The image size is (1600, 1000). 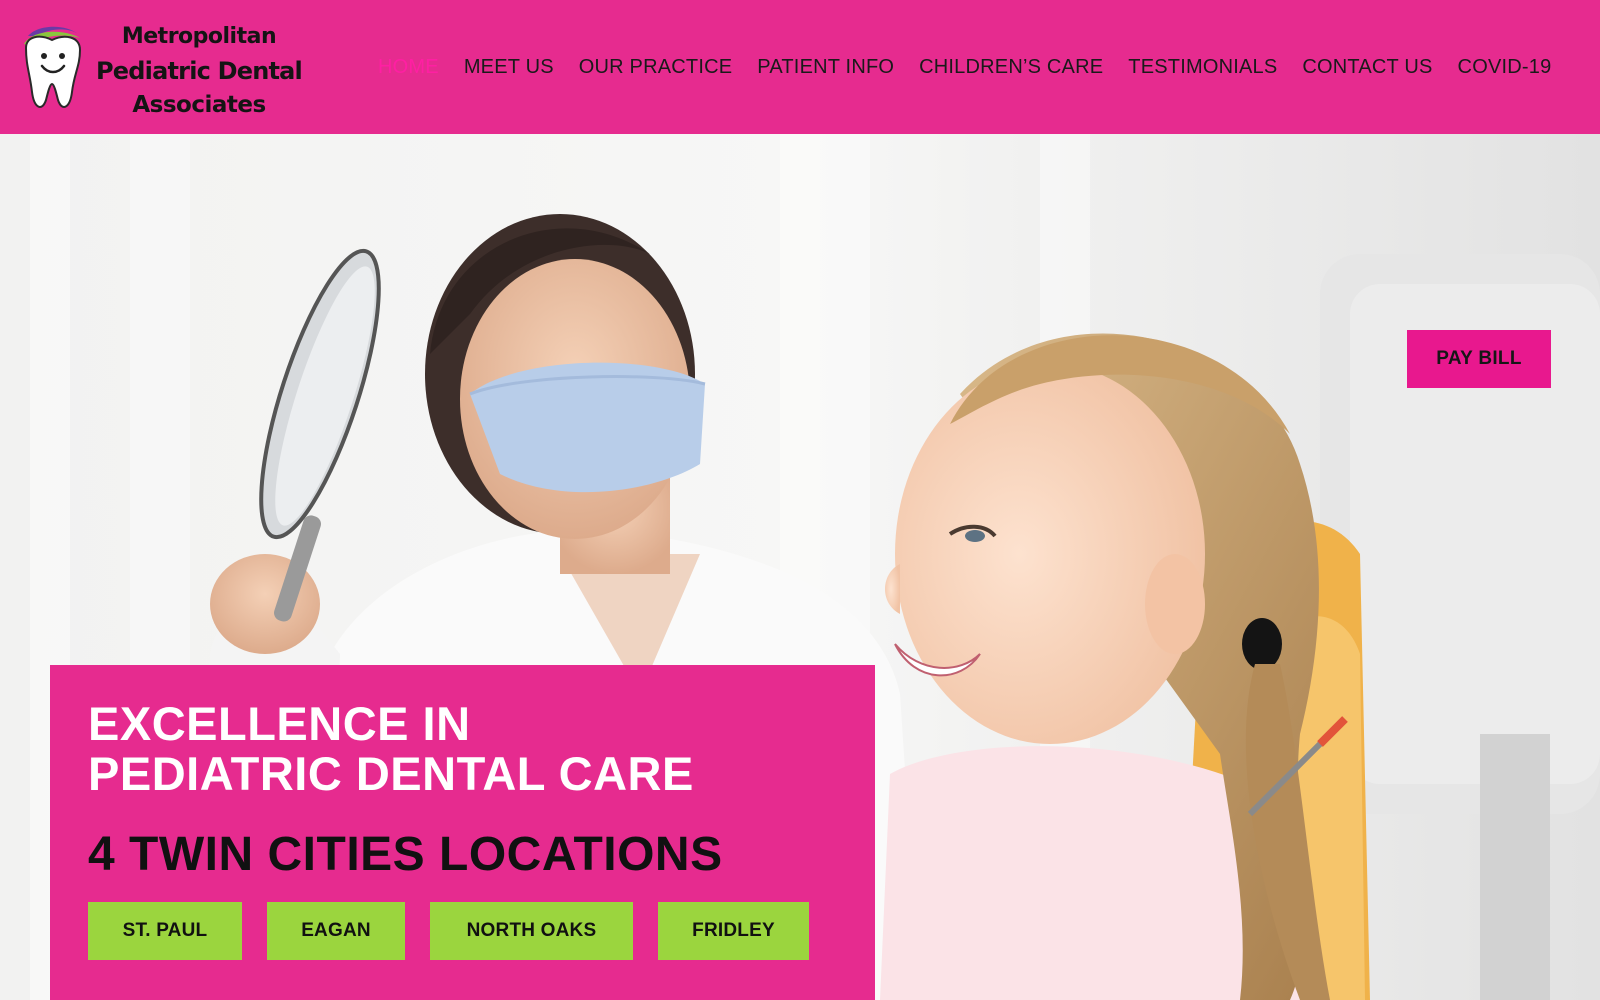 What do you see at coordinates (53, 67) in the screenshot?
I see `smiling-tooth-icon` at bounding box center [53, 67].